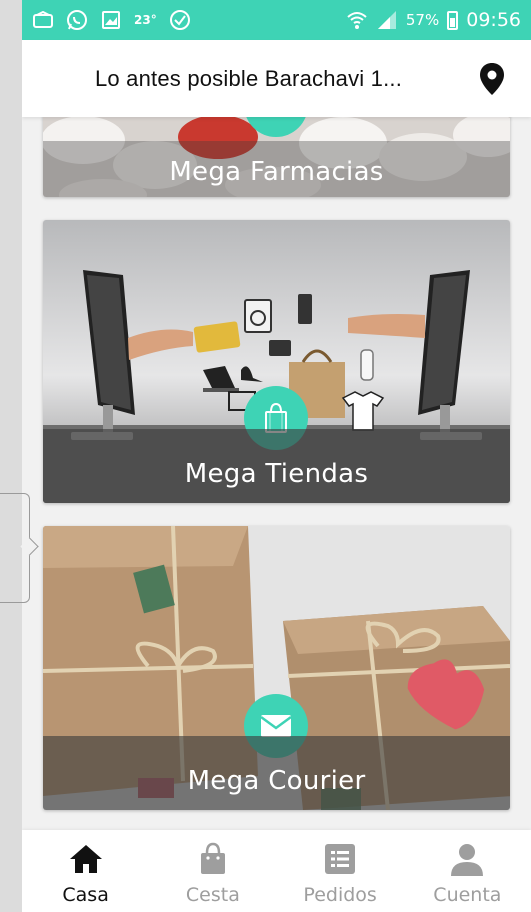  What do you see at coordinates (387, 20) in the screenshot?
I see `signal-icon` at bounding box center [387, 20].